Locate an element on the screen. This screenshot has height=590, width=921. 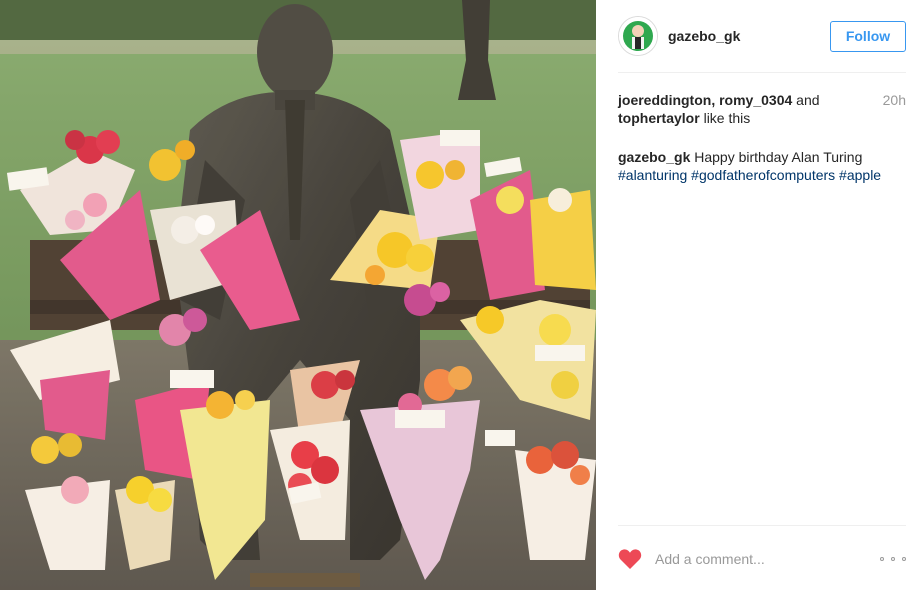
liker-username: tophertaylor is located at coordinates (659, 118).